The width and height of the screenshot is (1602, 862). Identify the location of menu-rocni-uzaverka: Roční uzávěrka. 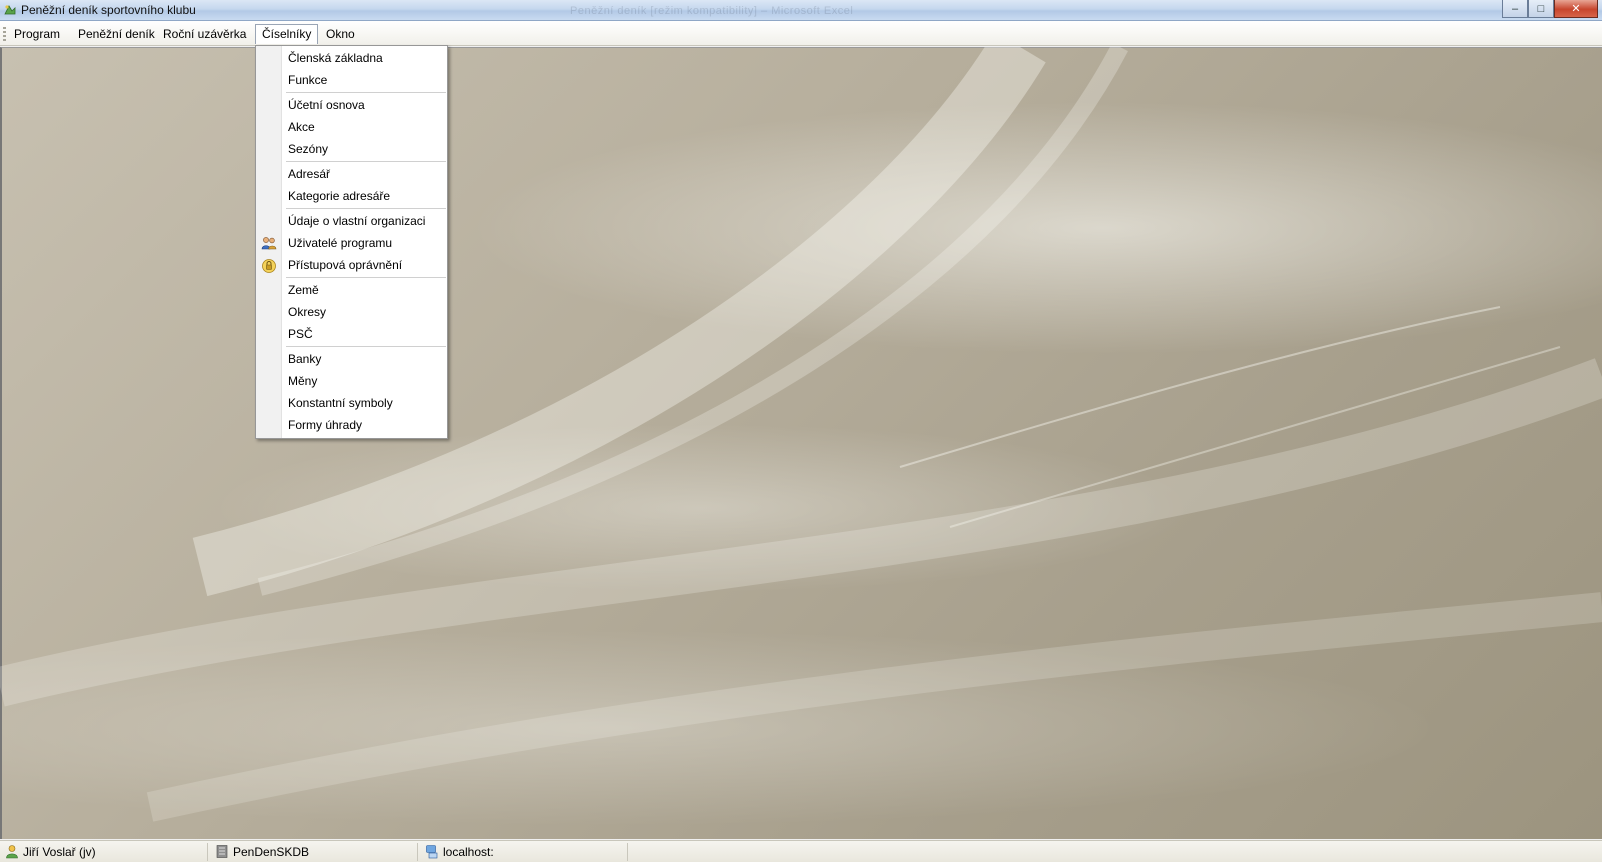
(204, 34).